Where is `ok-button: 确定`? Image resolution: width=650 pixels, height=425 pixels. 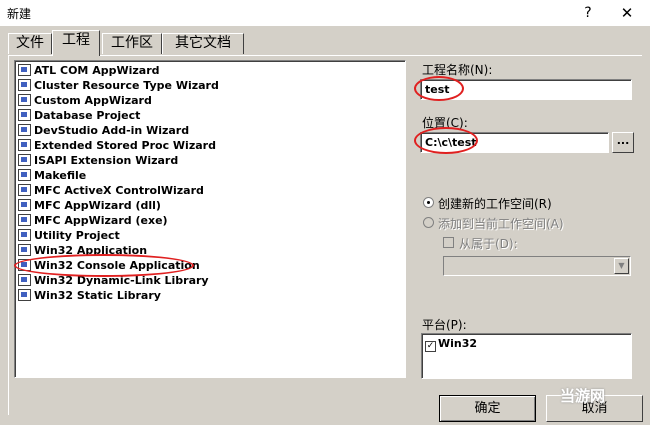
ok-button: 确定 is located at coordinates (487, 408).